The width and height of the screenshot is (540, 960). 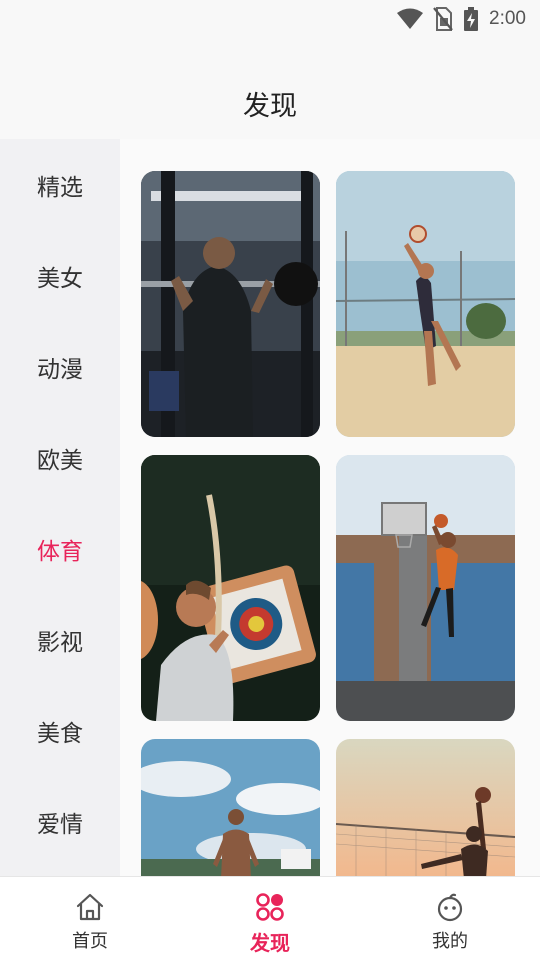 I want to click on wallpaper-card-athlete, so click(x=230, y=807).